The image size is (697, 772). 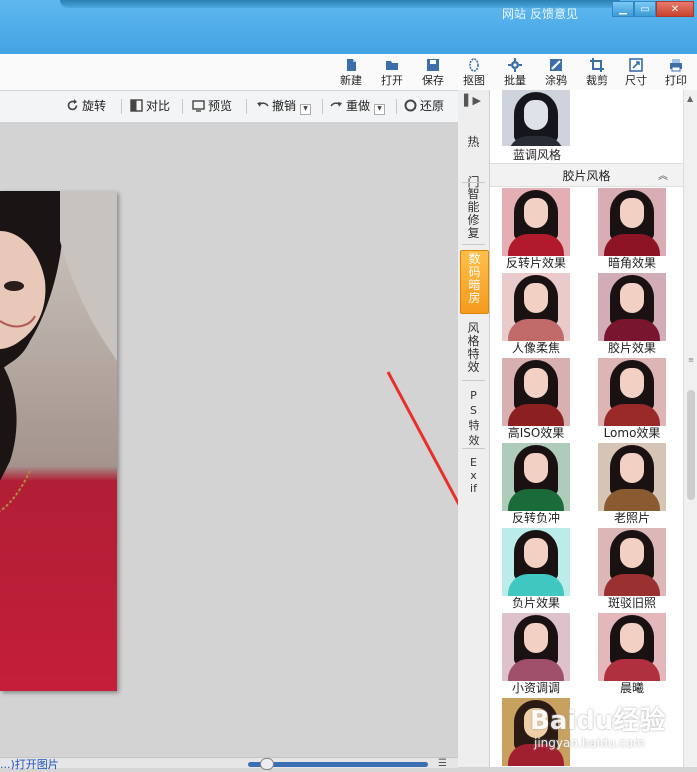 I want to click on maximize-button: ▭, so click(x=645, y=9).